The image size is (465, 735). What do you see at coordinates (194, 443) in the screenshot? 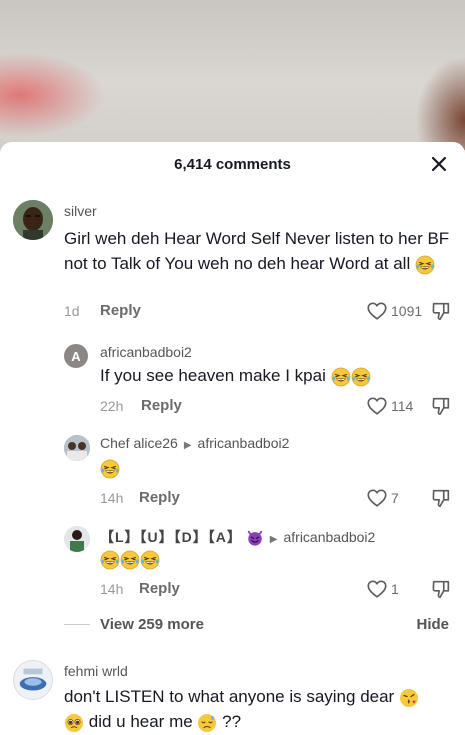
I see `reply-username: Chef alice26 ▶ africanbadboi2` at bounding box center [194, 443].